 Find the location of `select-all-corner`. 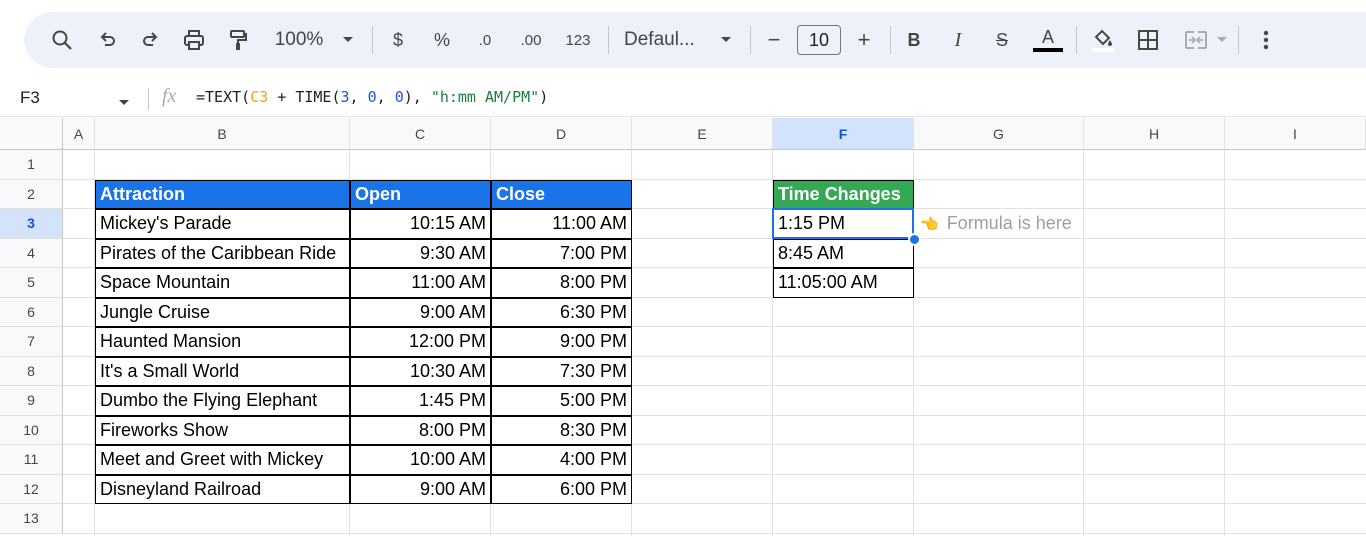

select-all-corner is located at coordinates (31, 134).